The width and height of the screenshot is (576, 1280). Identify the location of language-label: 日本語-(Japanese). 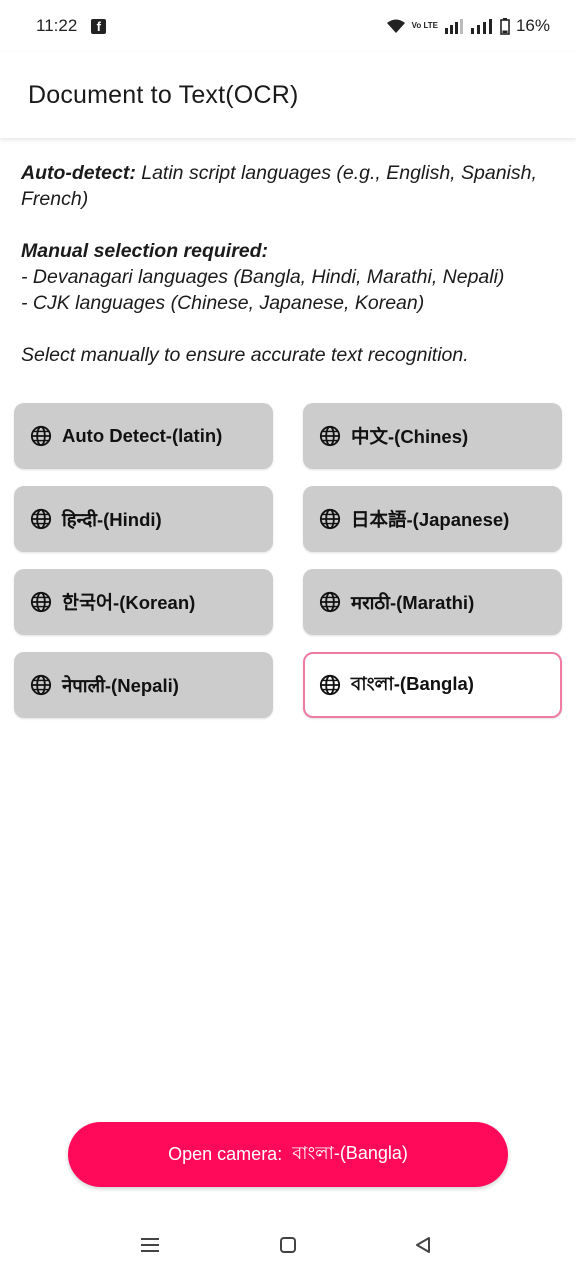
(430, 519).